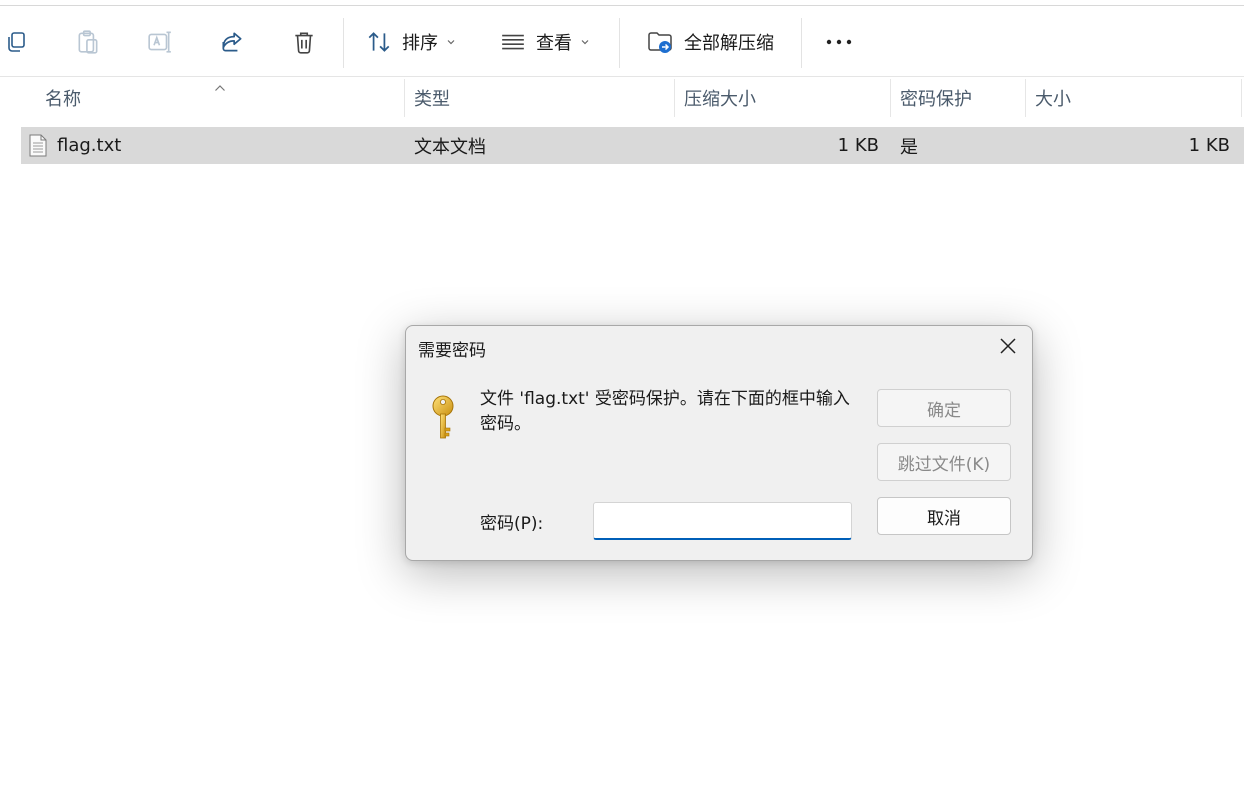 The height and width of the screenshot is (788, 1244). I want to click on sort-icon, so click(379, 42).